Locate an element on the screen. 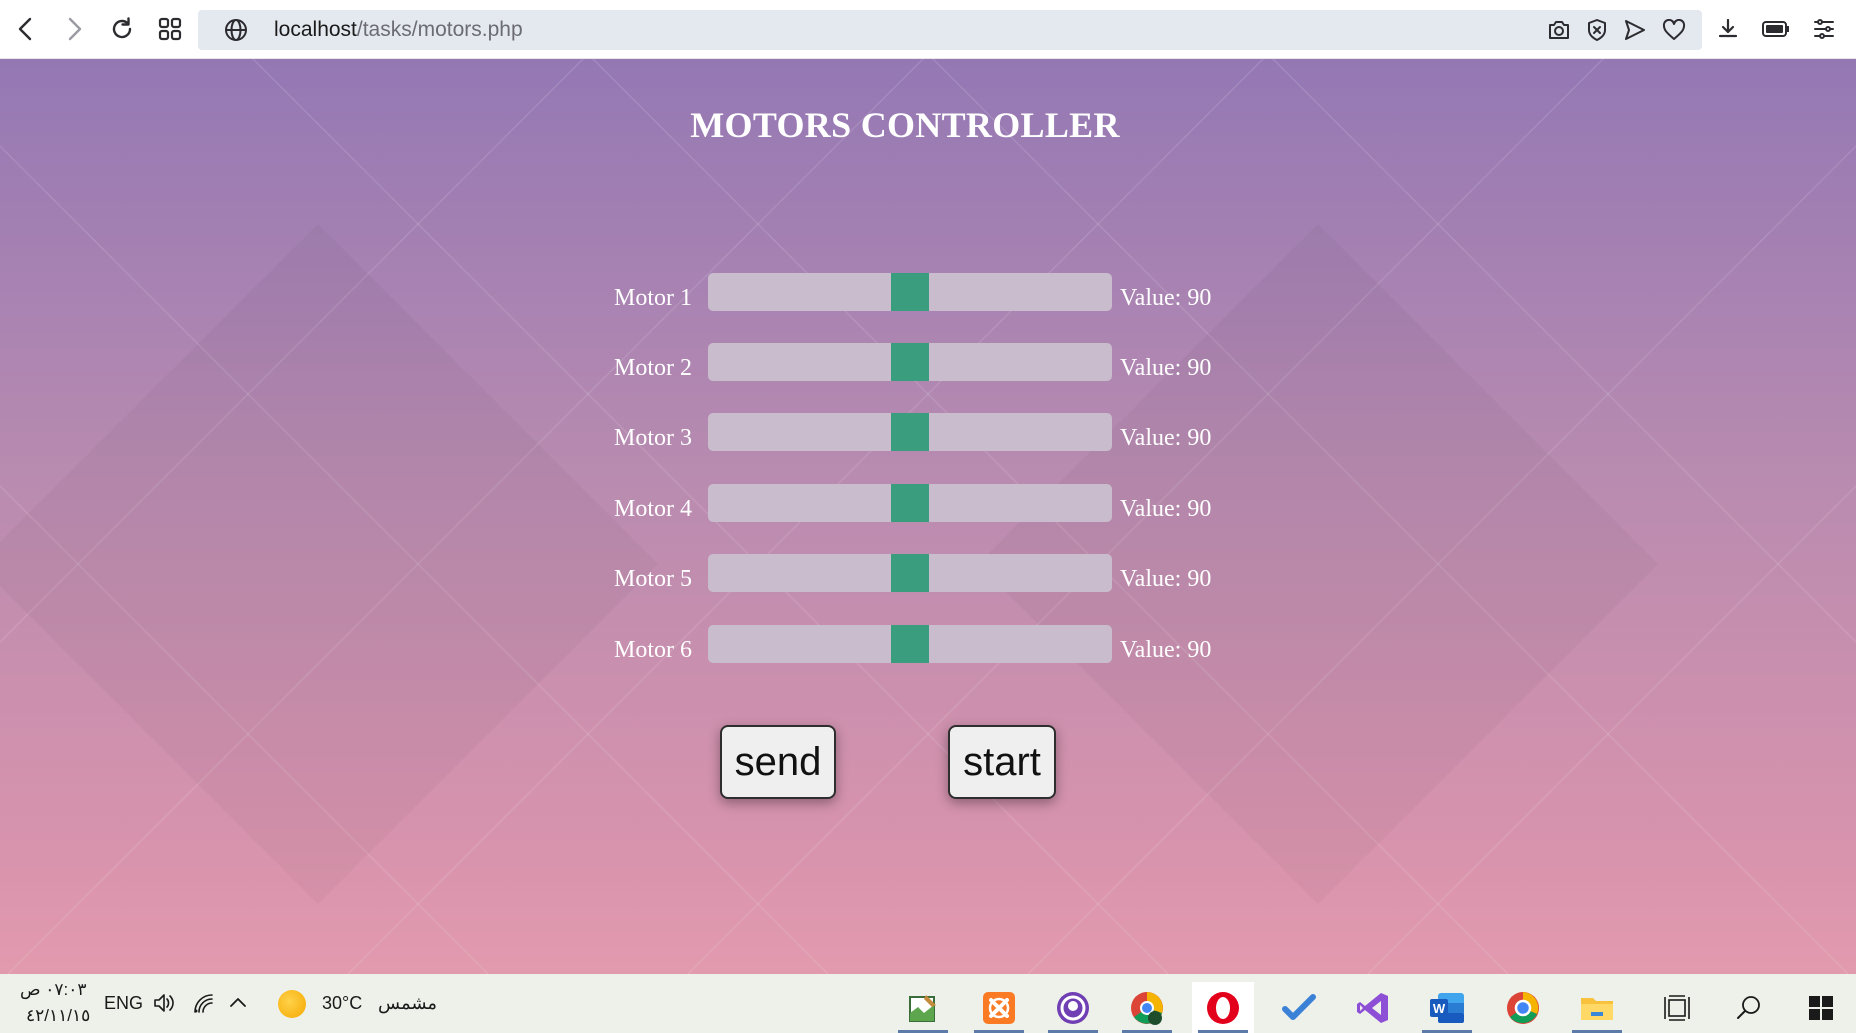  windows-start-icon is located at coordinates (1821, 1007).